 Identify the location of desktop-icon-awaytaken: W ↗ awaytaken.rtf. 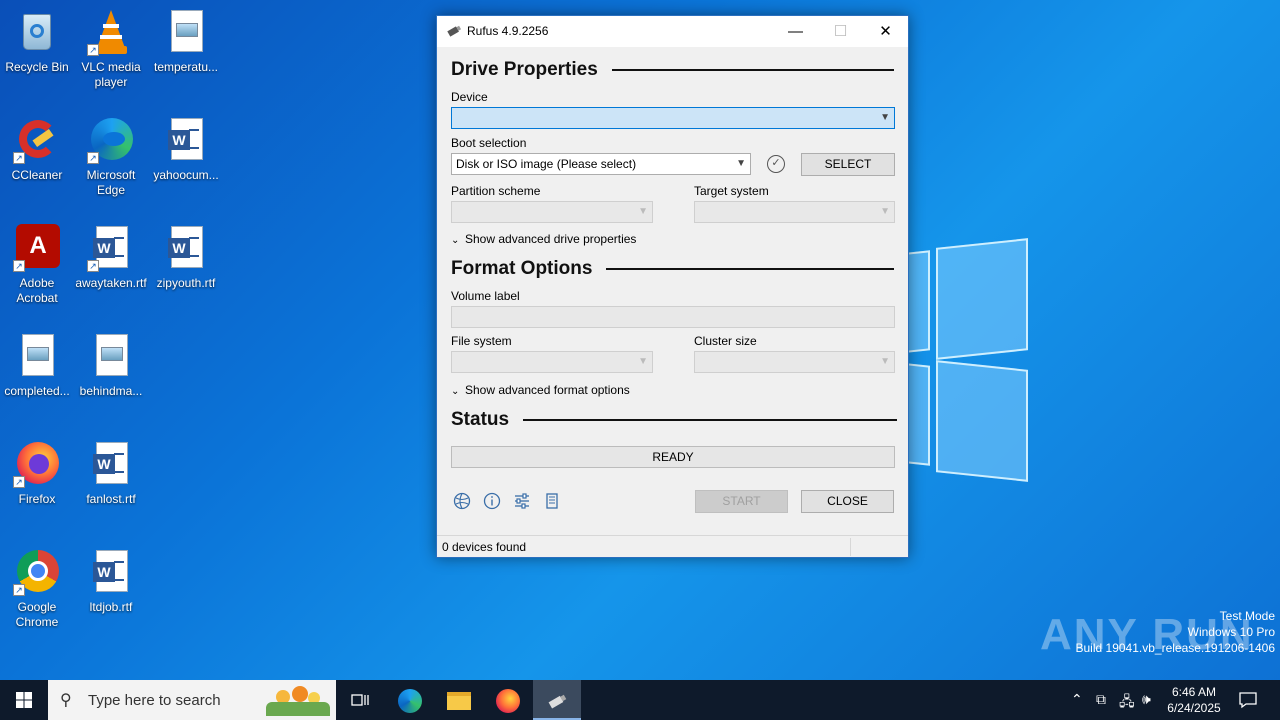
(111, 257).